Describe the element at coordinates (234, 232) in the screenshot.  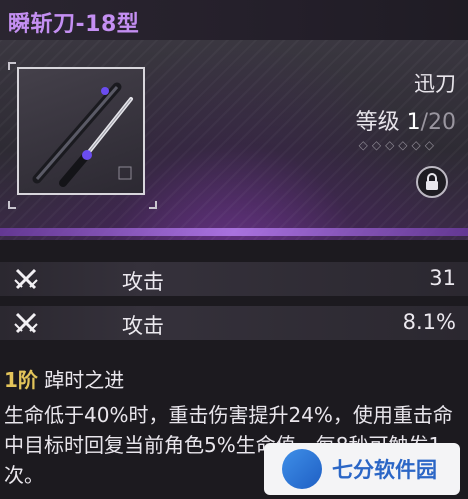
I see `hero-glow-stripe` at that location.